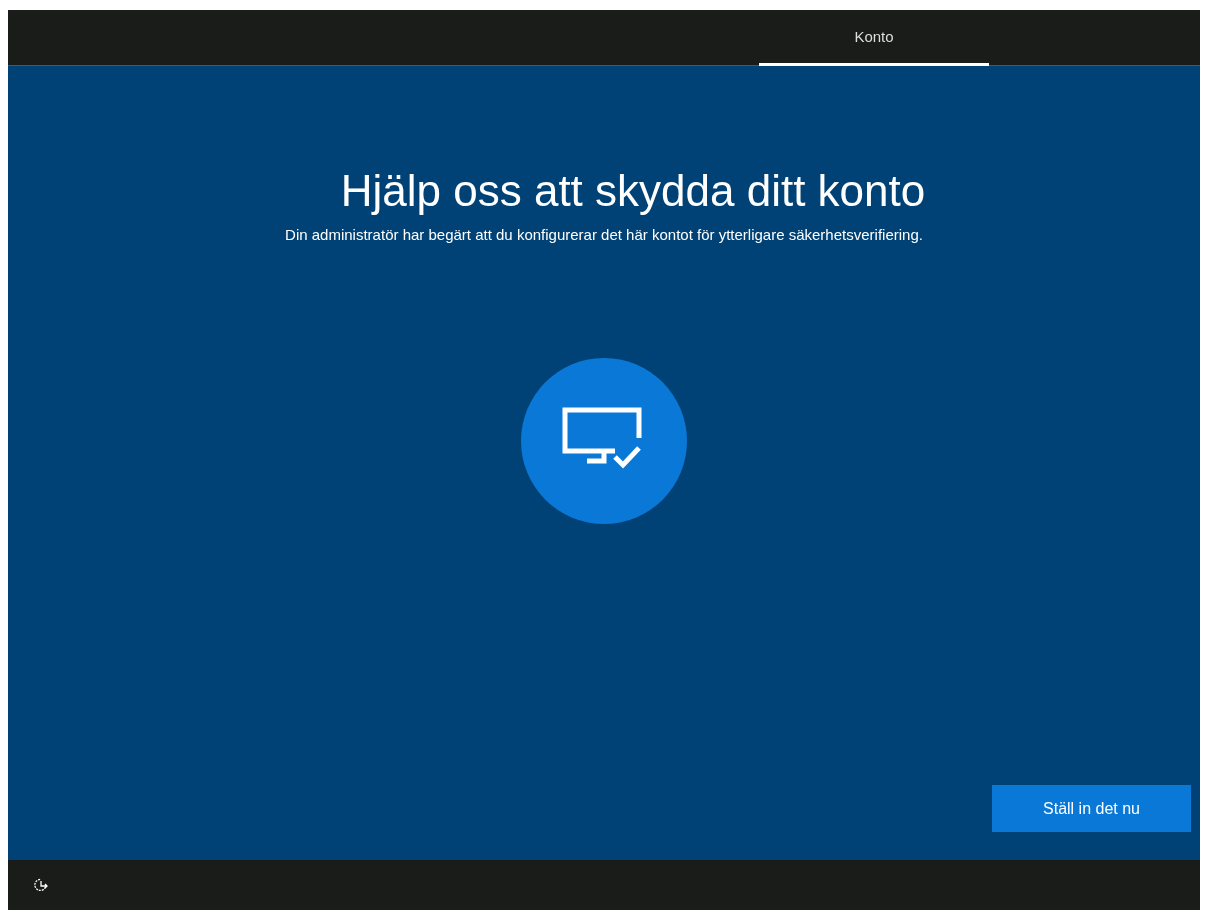 The height and width of the screenshot is (910, 1208). I want to click on page-description: Din administratör har begärt att du konfigurerar det här kontot för ytterligare säkerhetsverifiering., so click(604, 234).